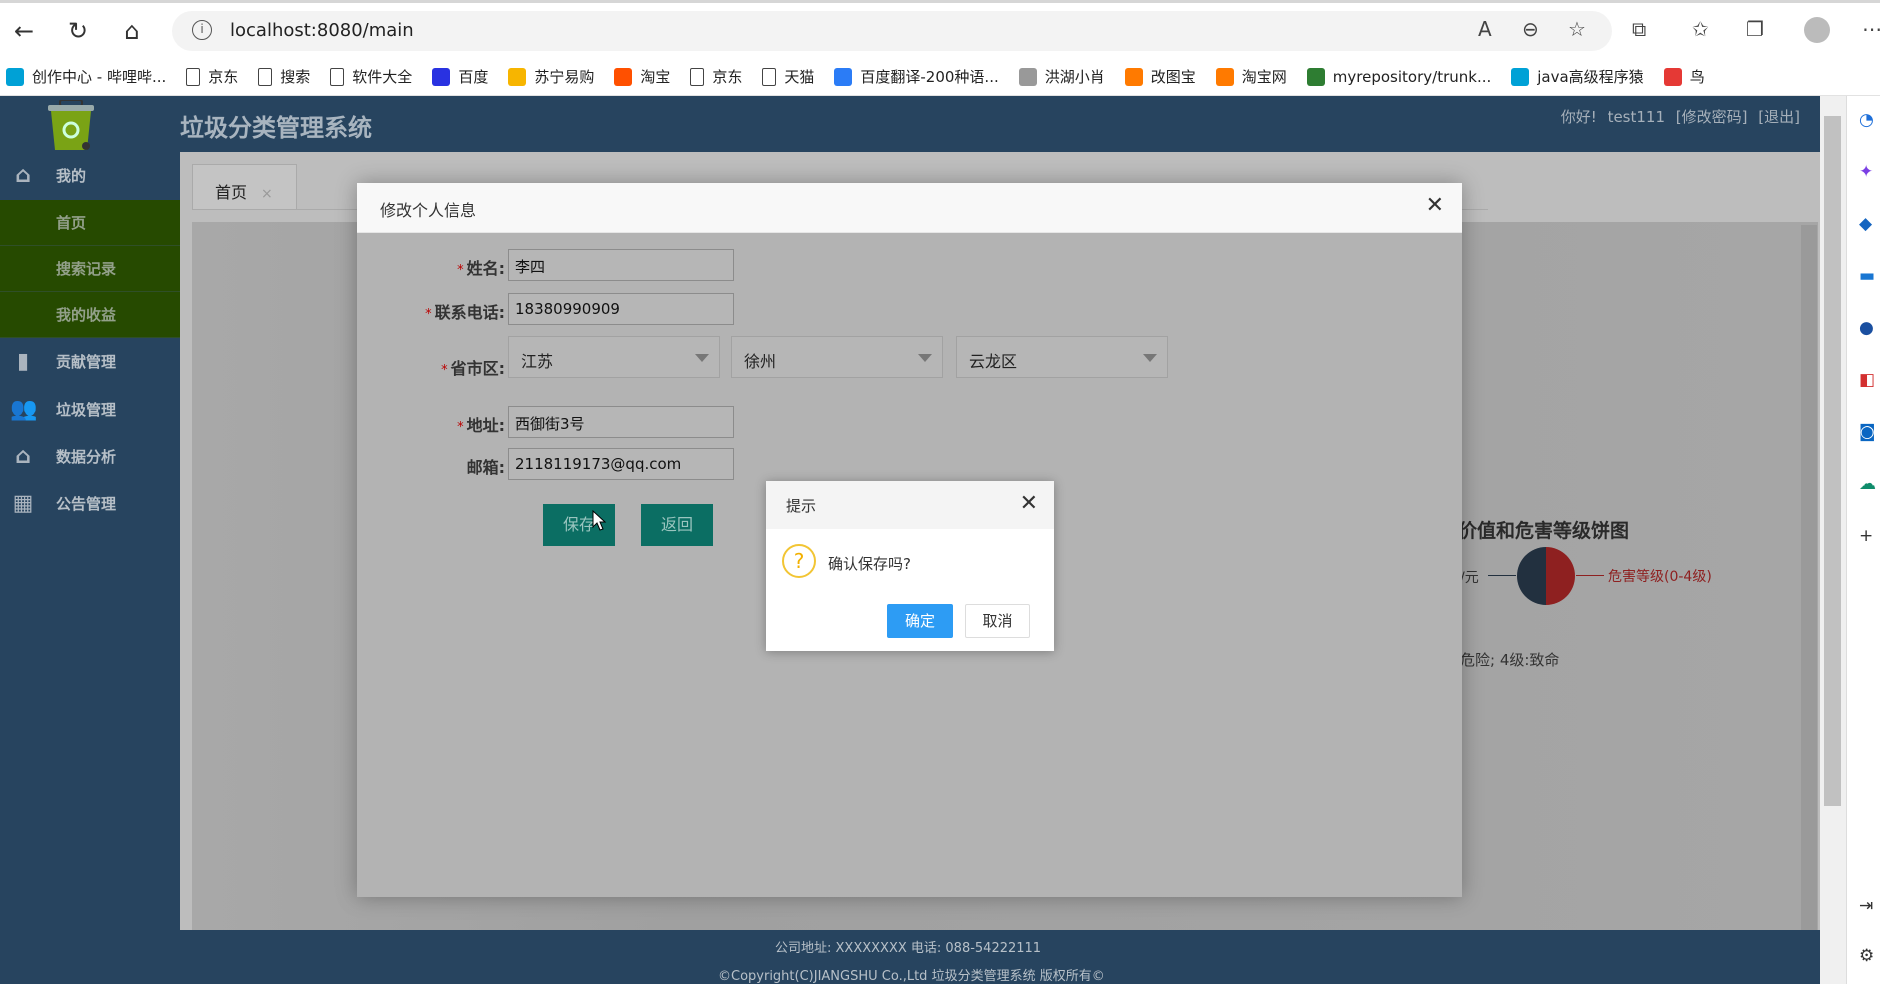 The image size is (1880, 984). Describe the element at coordinates (1866, 172) in the screenshot. I see `copilot-icon: ✦` at that location.